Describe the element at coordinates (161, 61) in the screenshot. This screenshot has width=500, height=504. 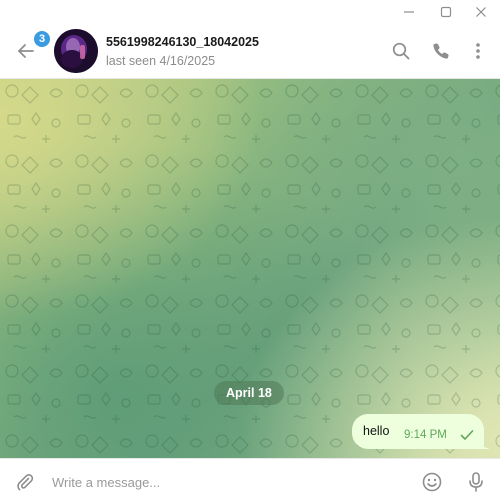
I see `peer-last-seen: last seen 4/16/2025` at that location.